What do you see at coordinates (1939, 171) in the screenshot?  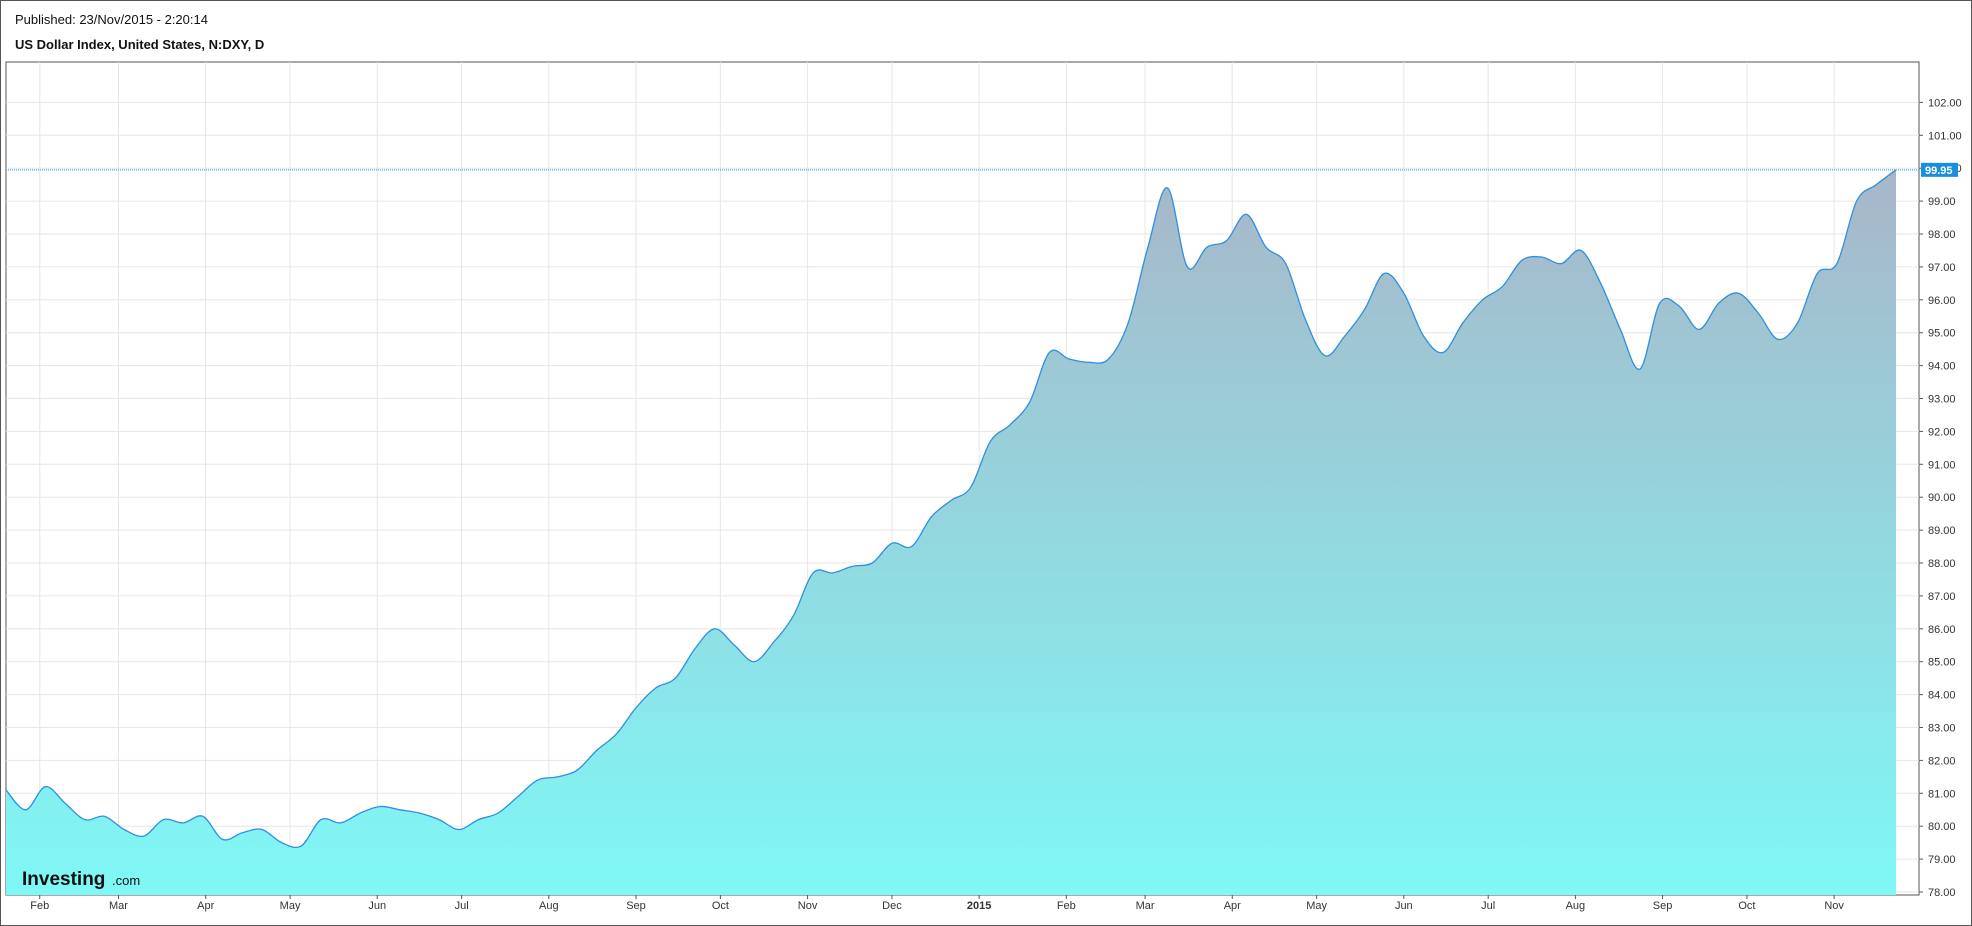 I see `last-price-label: 99.95` at bounding box center [1939, 171].